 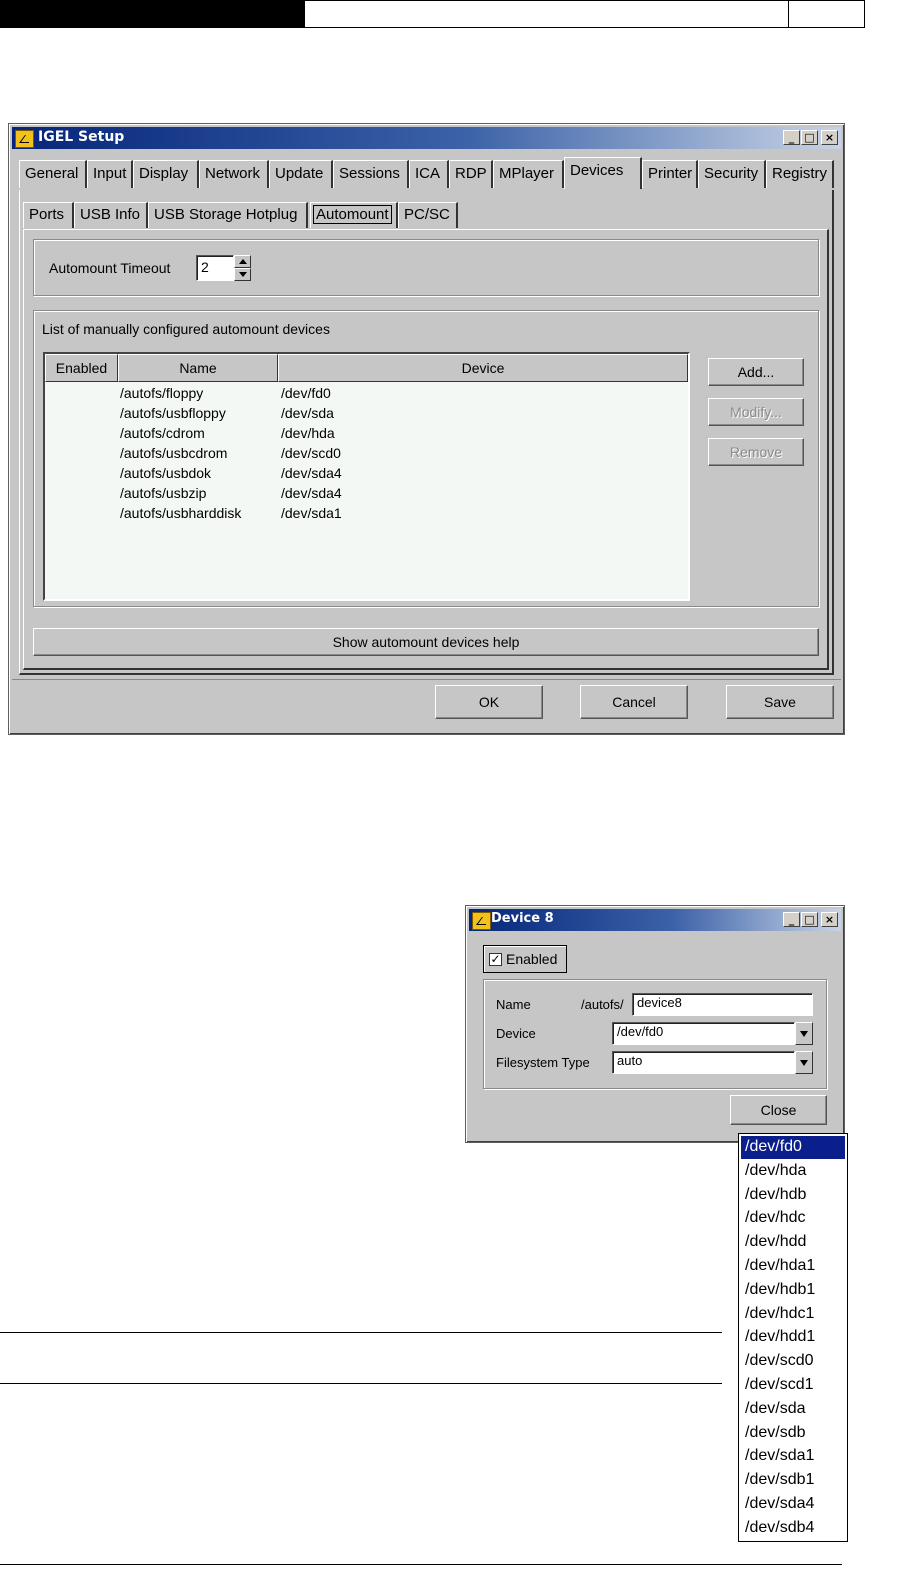 I want to click on timeout-spinner, so click(x=242, y=268).